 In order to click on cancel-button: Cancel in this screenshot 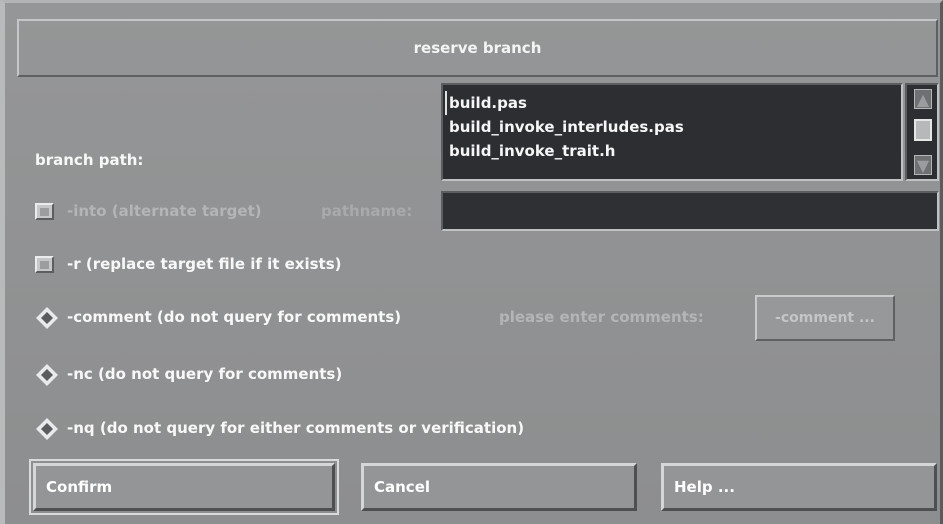, I will do `click(499, 487)`.